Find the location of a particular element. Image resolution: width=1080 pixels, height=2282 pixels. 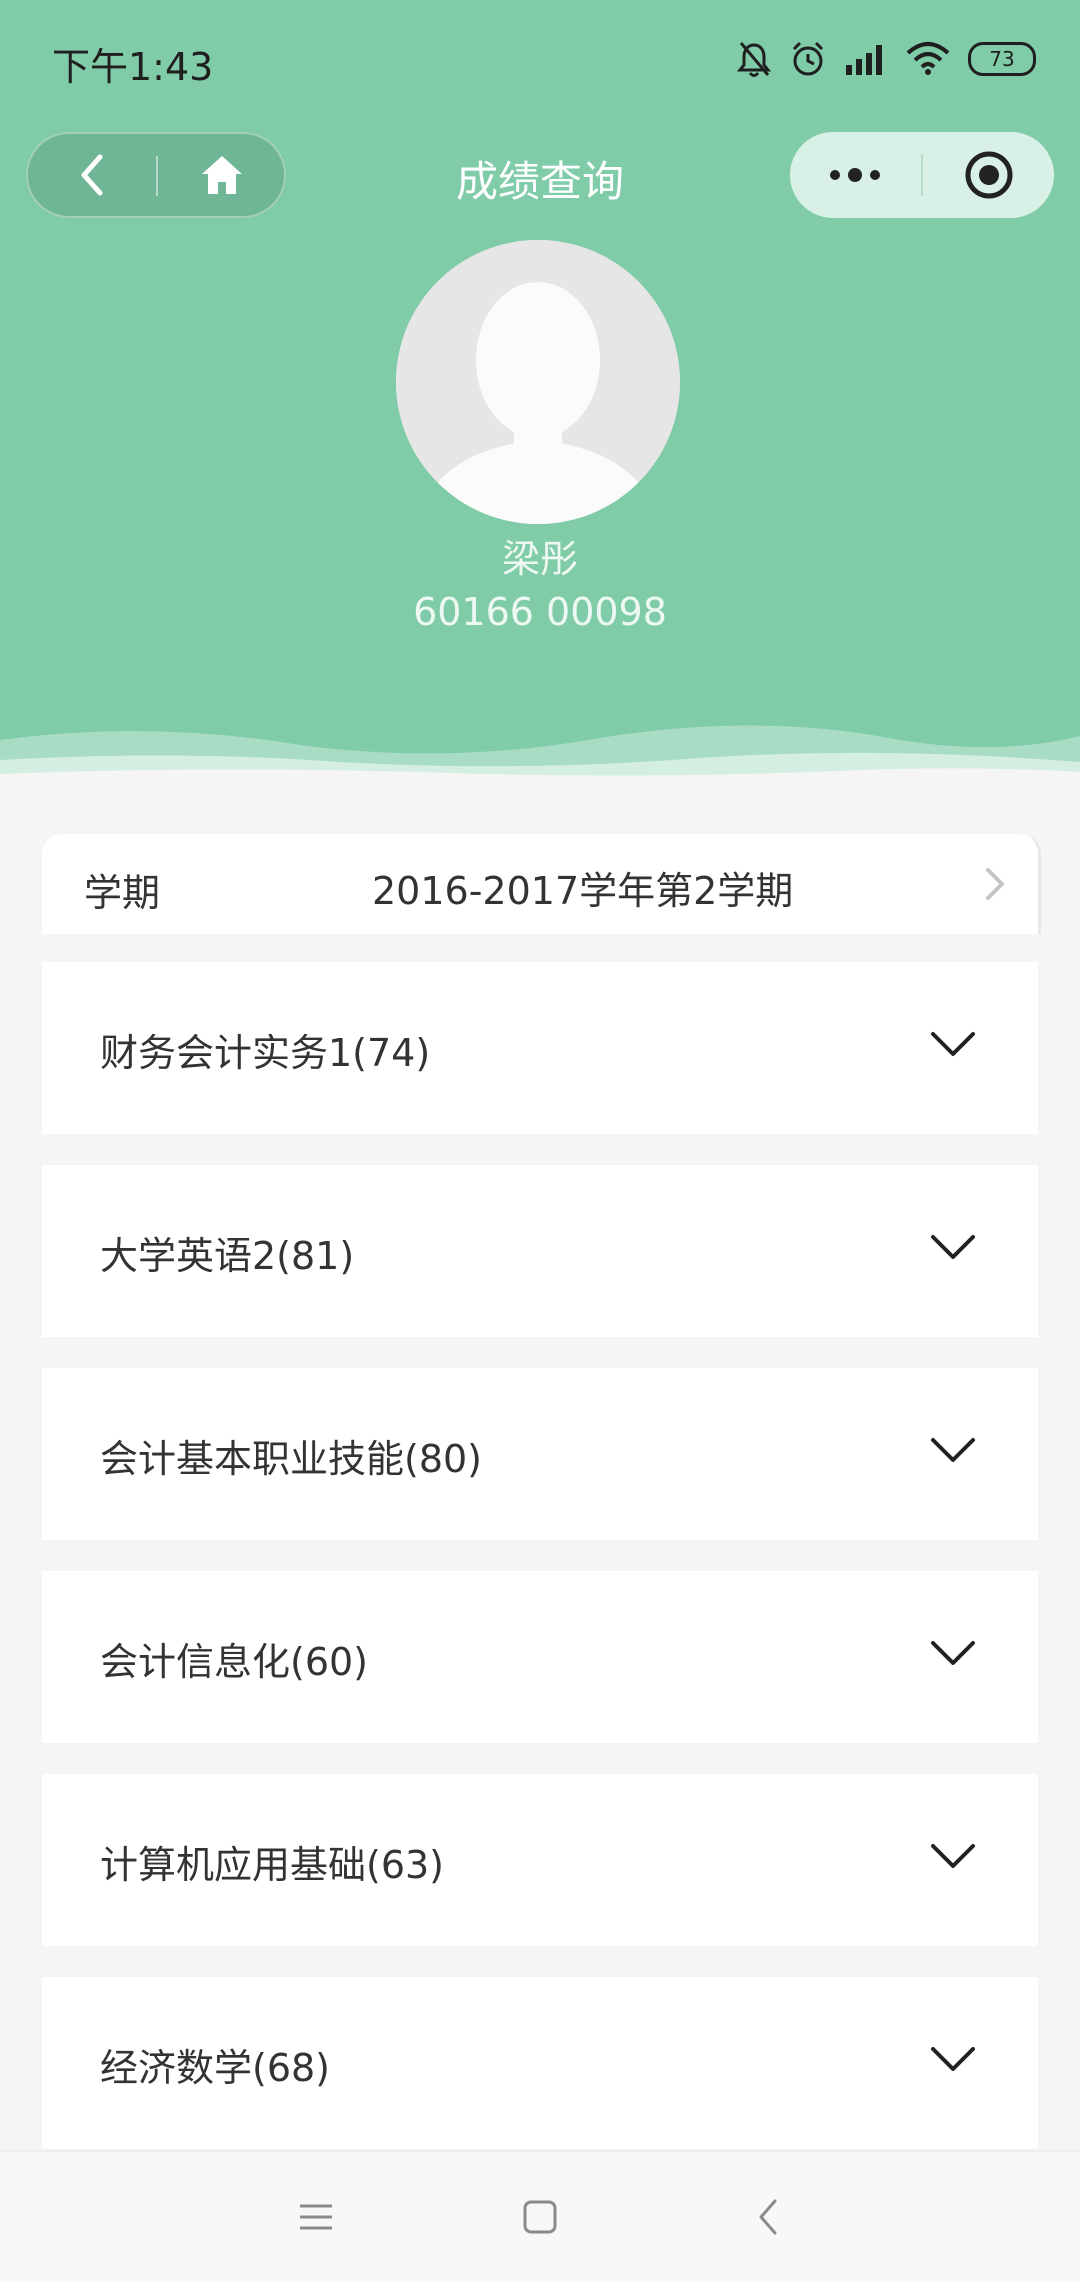

status-bar: 下午1:43 73 is located at coordinates (540, 60).